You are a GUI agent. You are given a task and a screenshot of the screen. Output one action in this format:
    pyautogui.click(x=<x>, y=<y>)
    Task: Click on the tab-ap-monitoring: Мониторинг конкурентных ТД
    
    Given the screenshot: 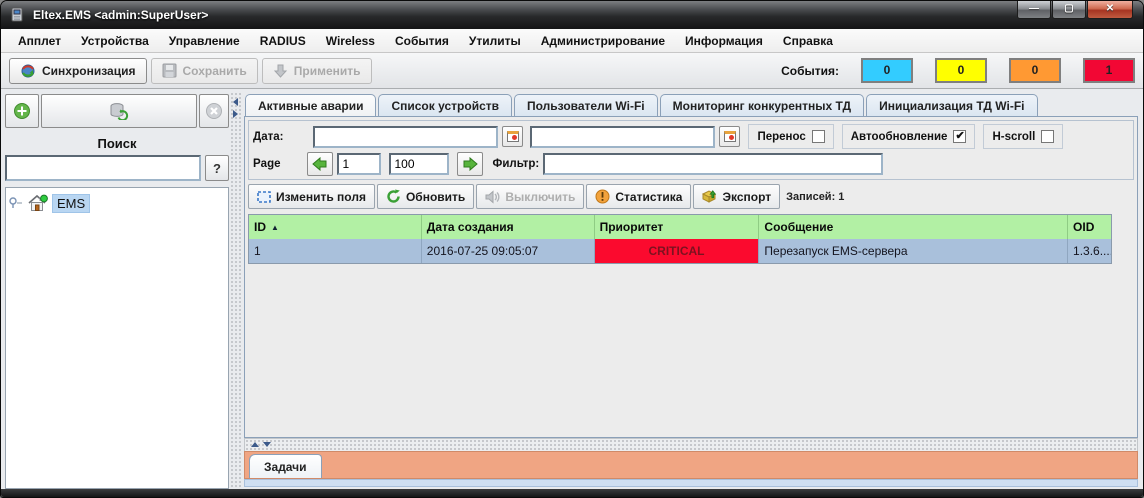 What is the action you would take?
    pyautogui.click(x=762, y=105)
    